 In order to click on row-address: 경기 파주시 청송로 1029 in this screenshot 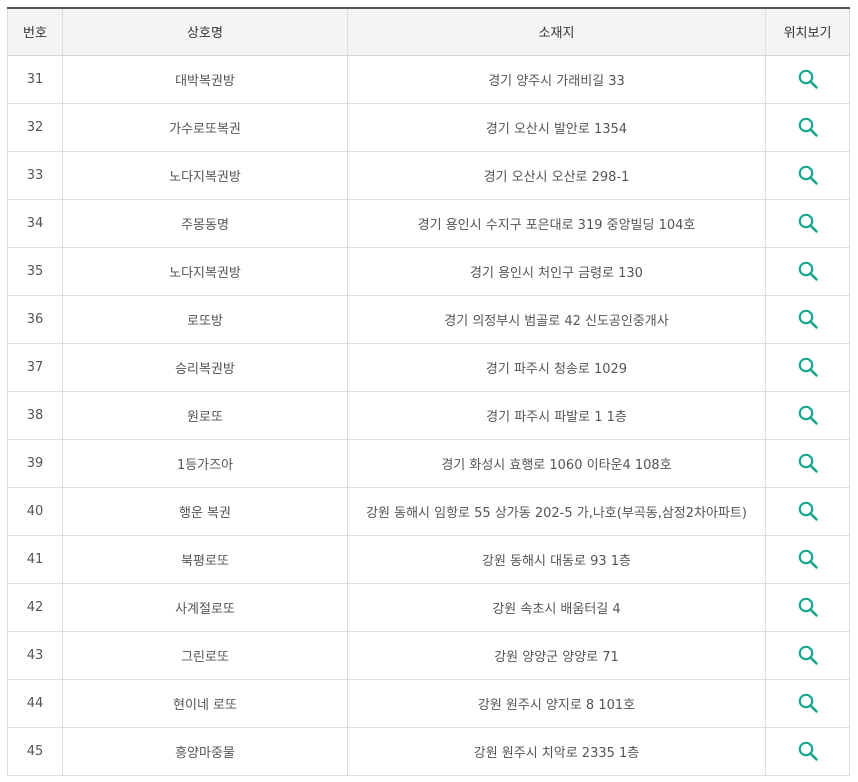, I will do `click(556, 367)`.